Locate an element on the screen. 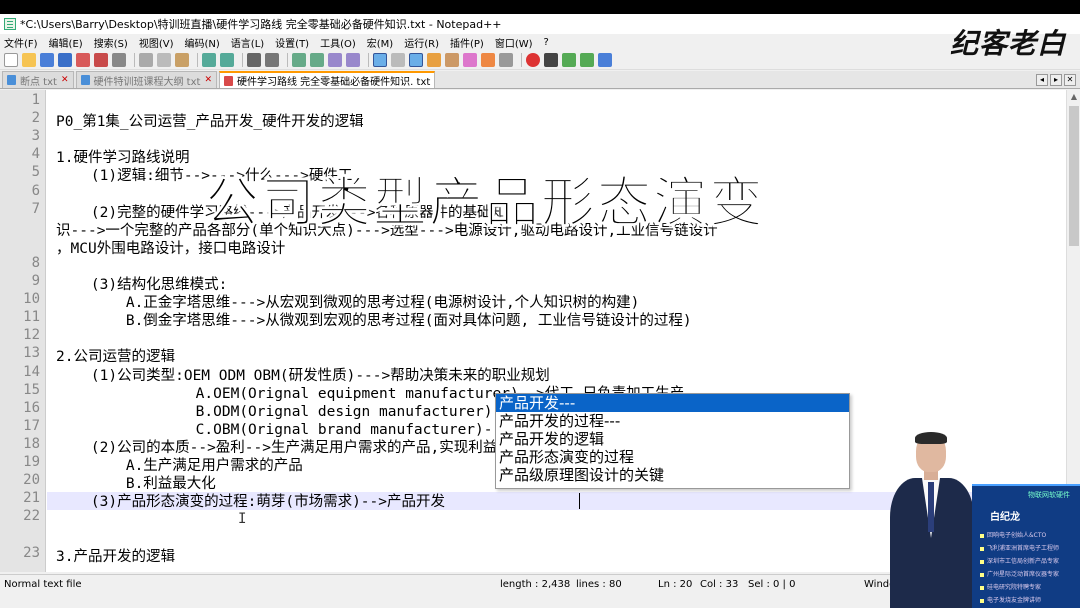  play-macro-icon is located at coordinates (569, 59).